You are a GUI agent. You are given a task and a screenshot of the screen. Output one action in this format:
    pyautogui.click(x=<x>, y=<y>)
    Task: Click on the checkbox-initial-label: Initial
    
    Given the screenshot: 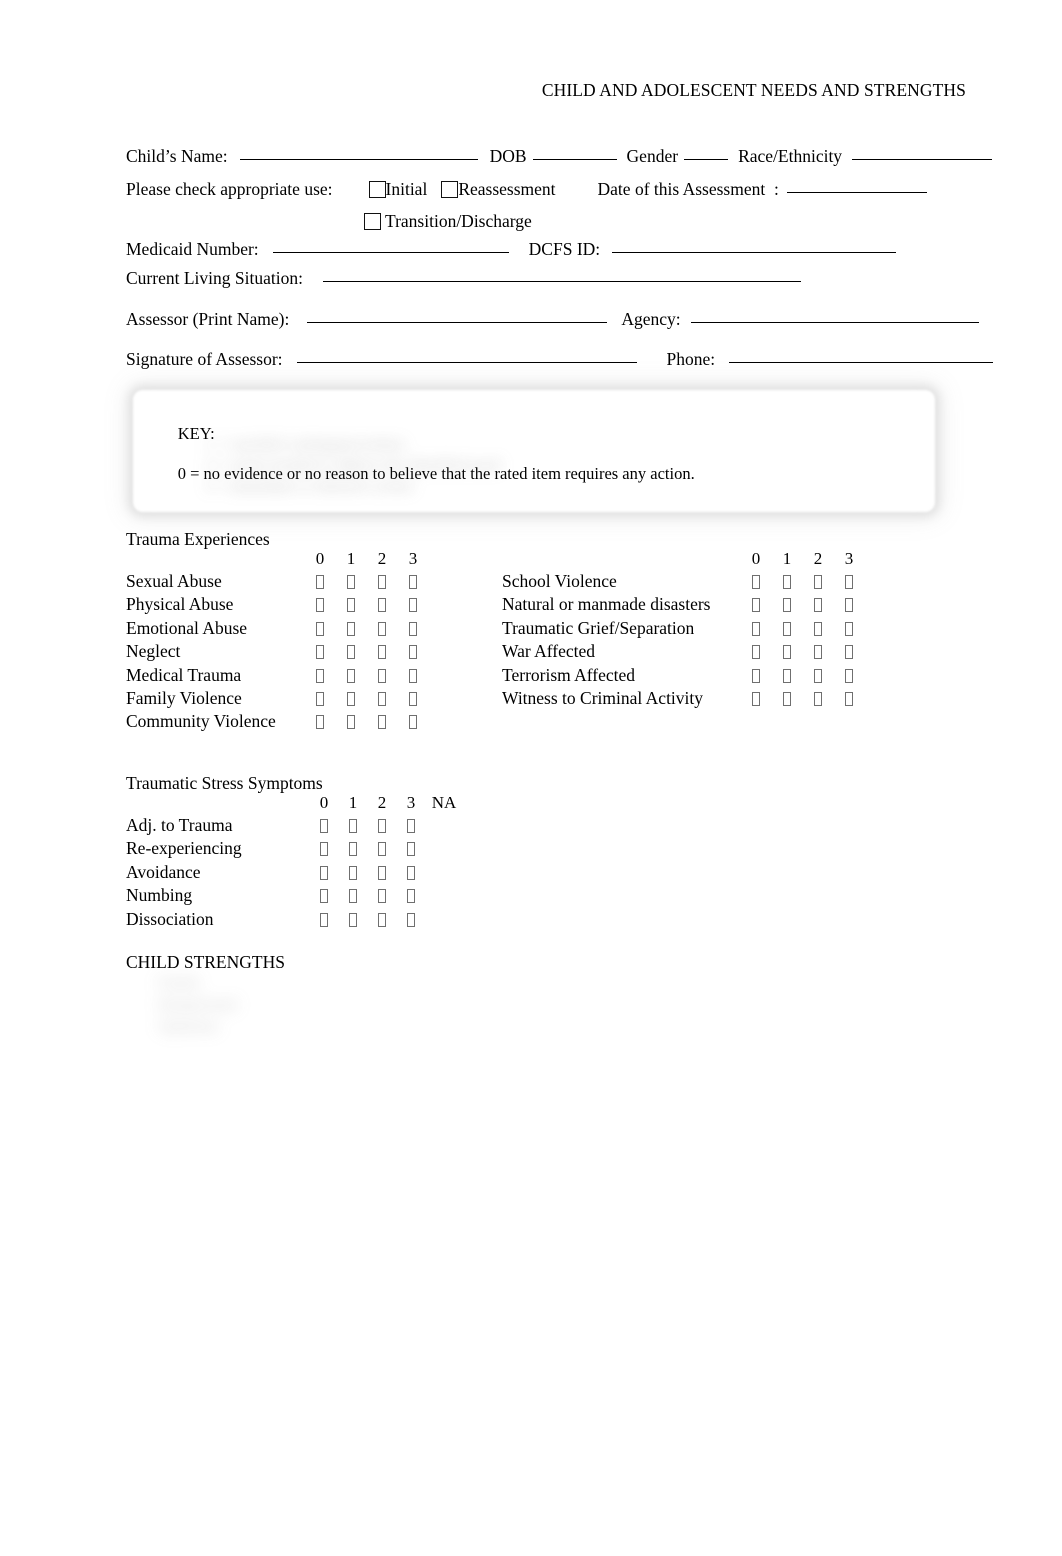 What is the action you would take?
    pyautogui.click(x=406, y=189)
    